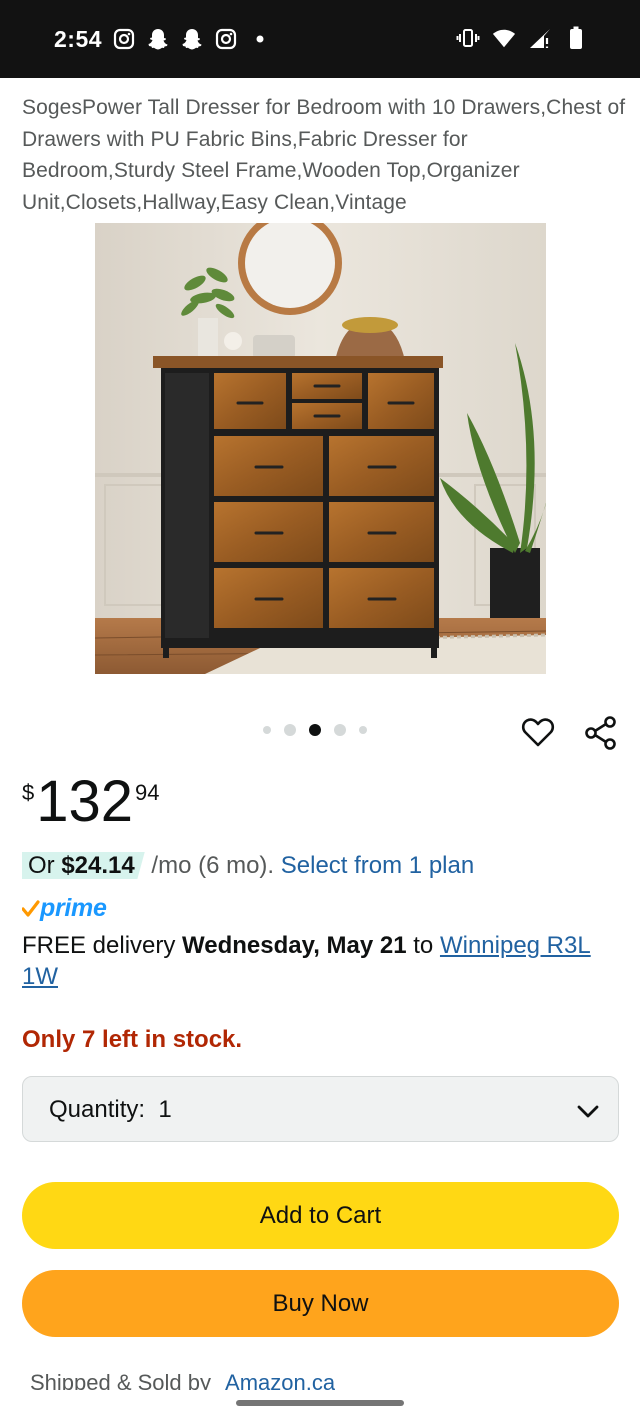 This screenshot has height=1422, width=640. What do you see at coordinates (98, 865) in the screenshot?
I see `installment-amount: $24.14` at bounding box center [98, 865].